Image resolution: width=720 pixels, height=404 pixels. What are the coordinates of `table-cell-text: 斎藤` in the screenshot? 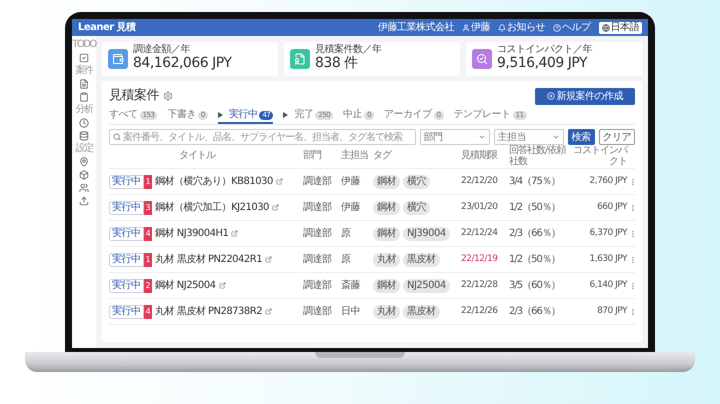 It's located at (351, 285).